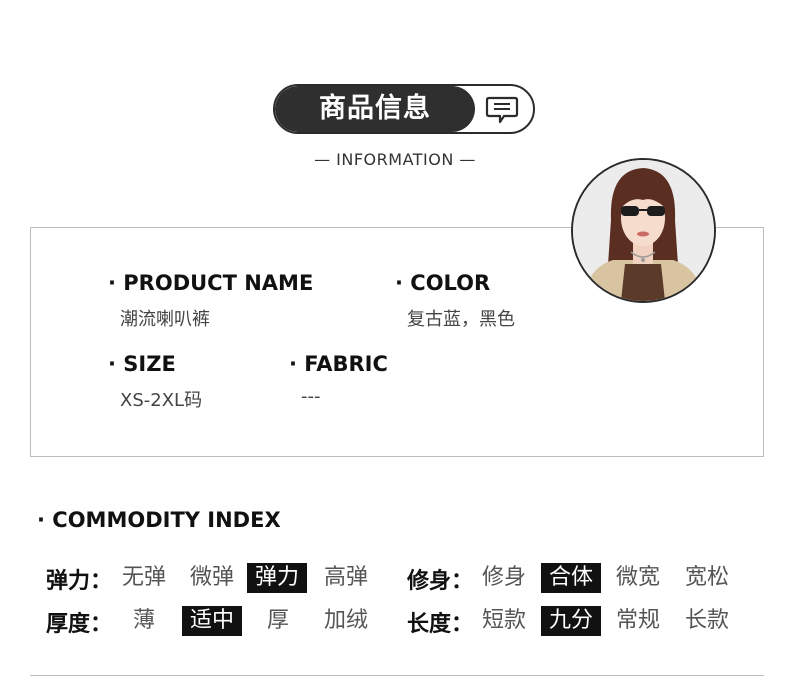  Describe the element at coordinates (440, 581) in the screenshot. I see `fit-label: 修身：` at that location.